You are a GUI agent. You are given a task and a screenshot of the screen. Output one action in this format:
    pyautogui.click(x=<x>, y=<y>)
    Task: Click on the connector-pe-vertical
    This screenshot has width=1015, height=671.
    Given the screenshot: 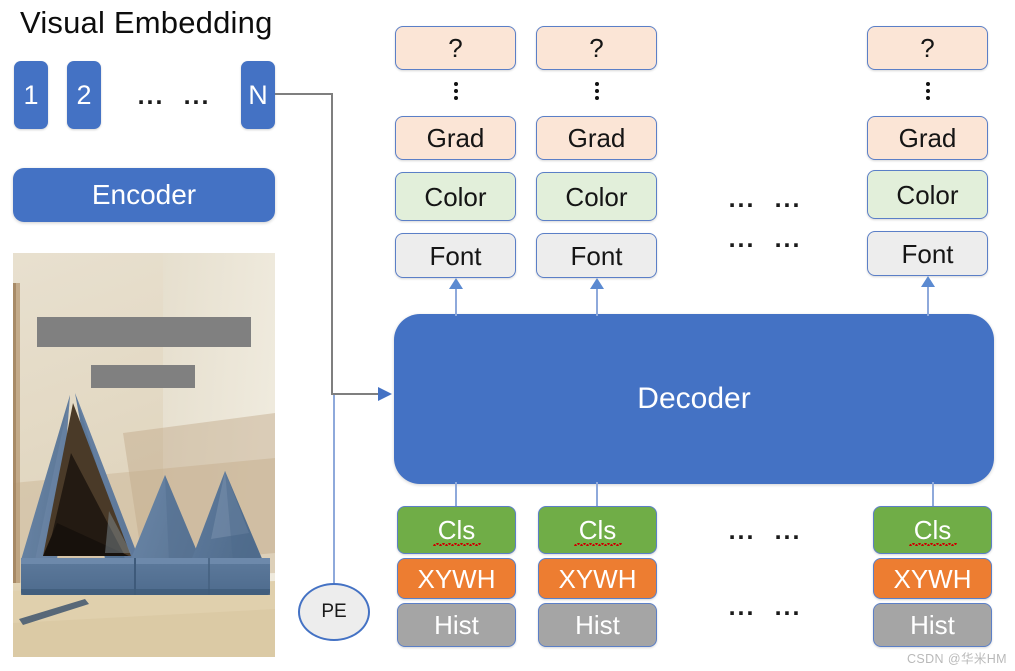 What is the action you would take?
    pyautogui.click(x=334, y=490)
    